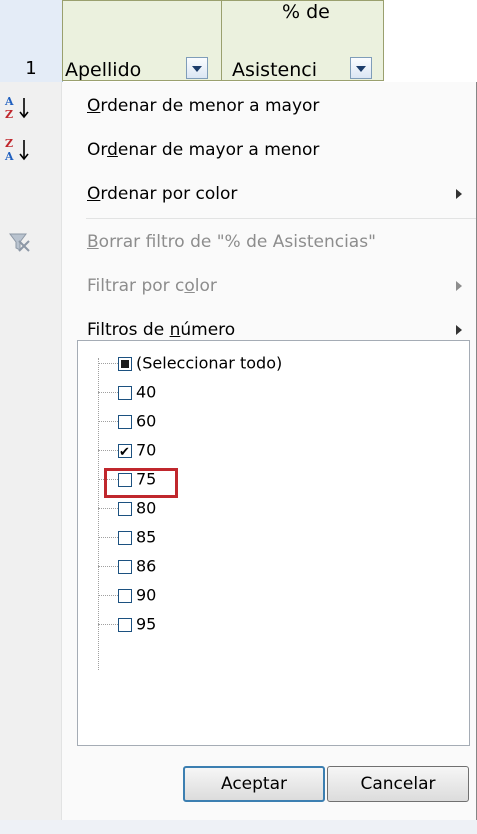 Image resolution: width=477 pixels, height=834 pixels. What do you see at coordinates (398, 784) in the screenshot?
I see `cancel-button: Cancelar` at bounding box center [398, 784].